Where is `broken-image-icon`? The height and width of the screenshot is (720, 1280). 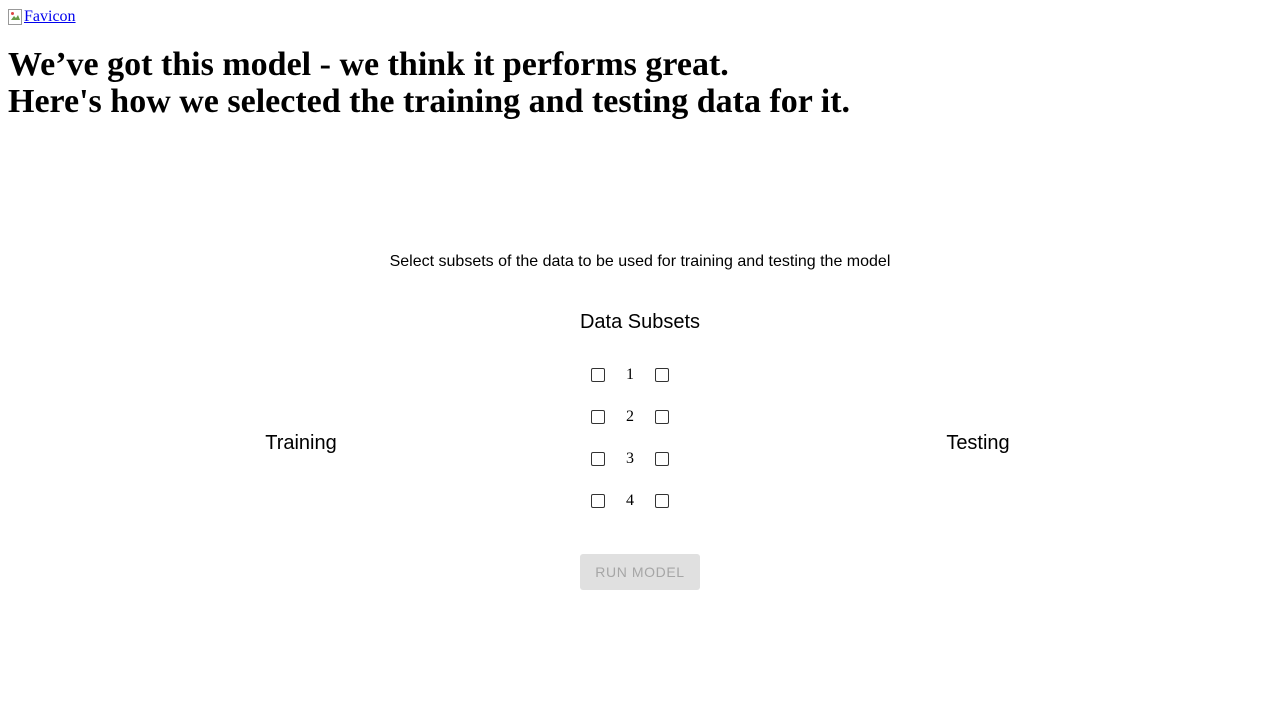
broken-image-icon is located at coordinates (15, 17).